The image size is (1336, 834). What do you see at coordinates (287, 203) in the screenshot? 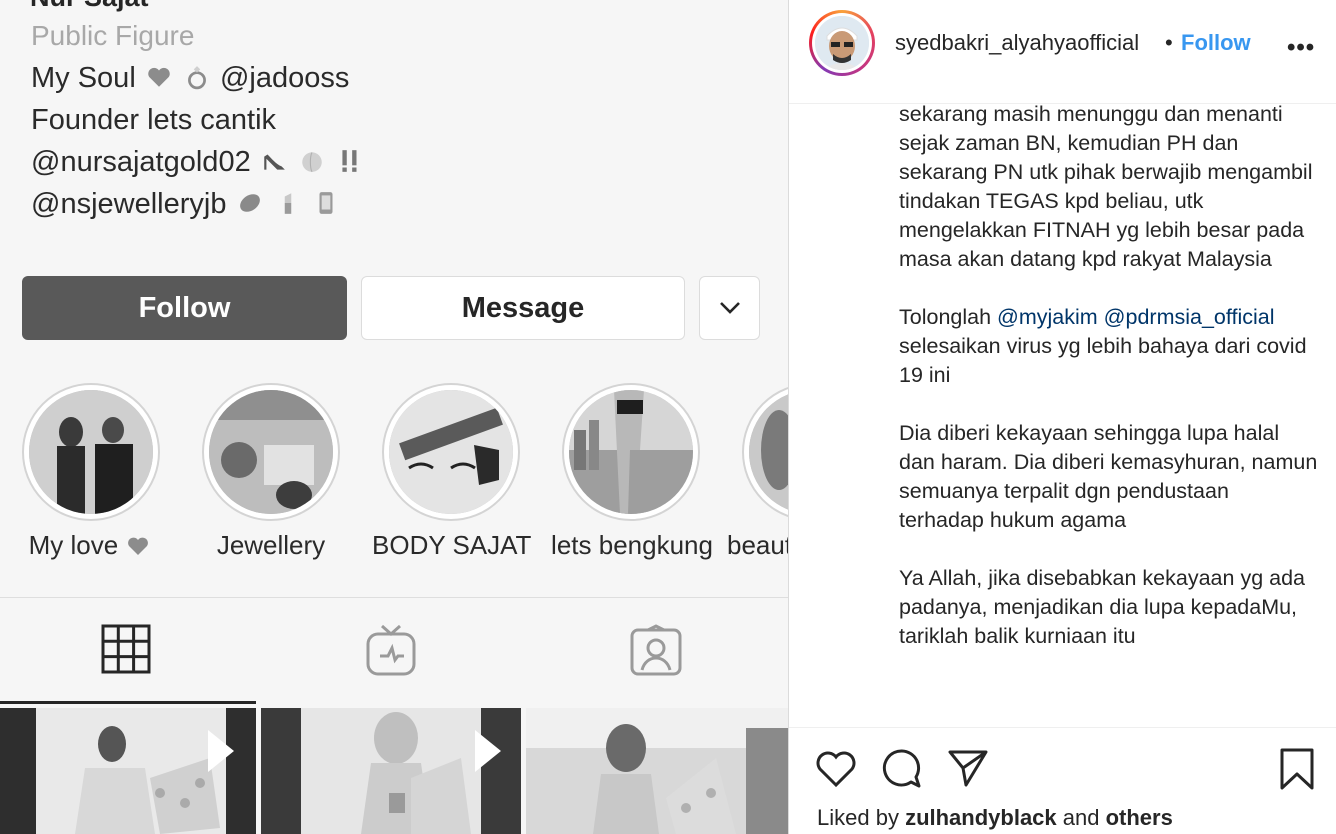
I see `lipstick-emoji-icon` at bounding box center [287, 203].